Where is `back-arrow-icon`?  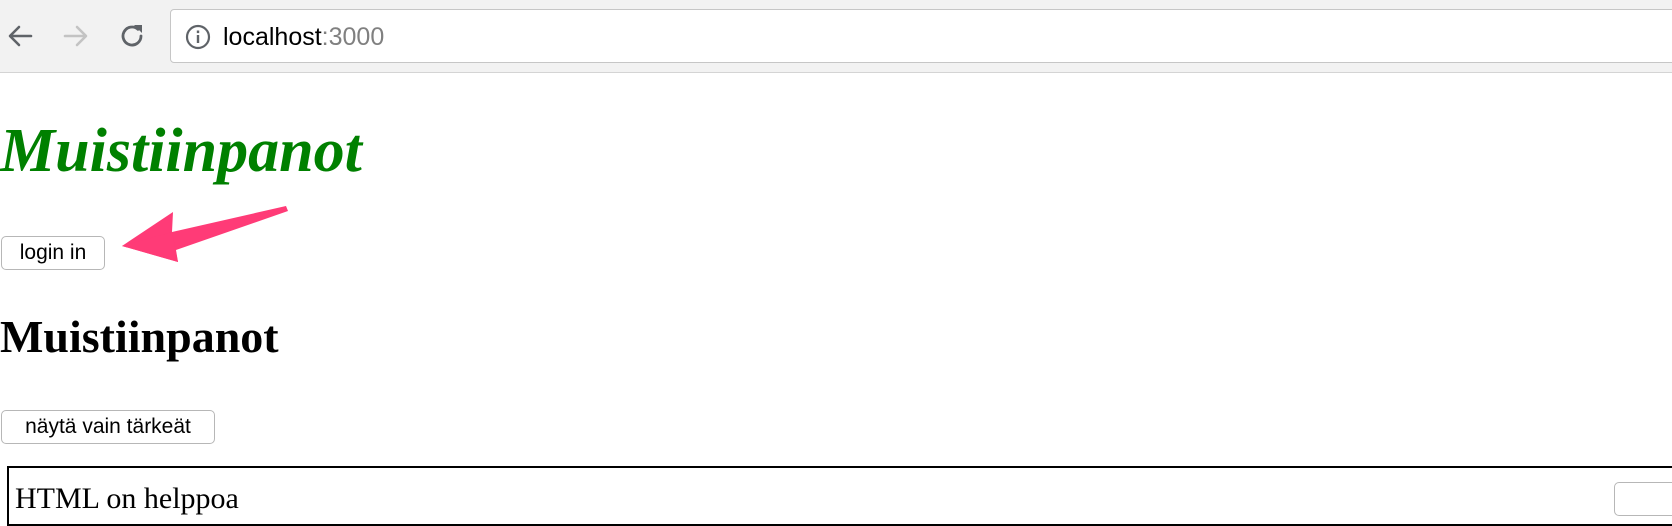
back-arrow-icon is located at coordinates (20, 36).